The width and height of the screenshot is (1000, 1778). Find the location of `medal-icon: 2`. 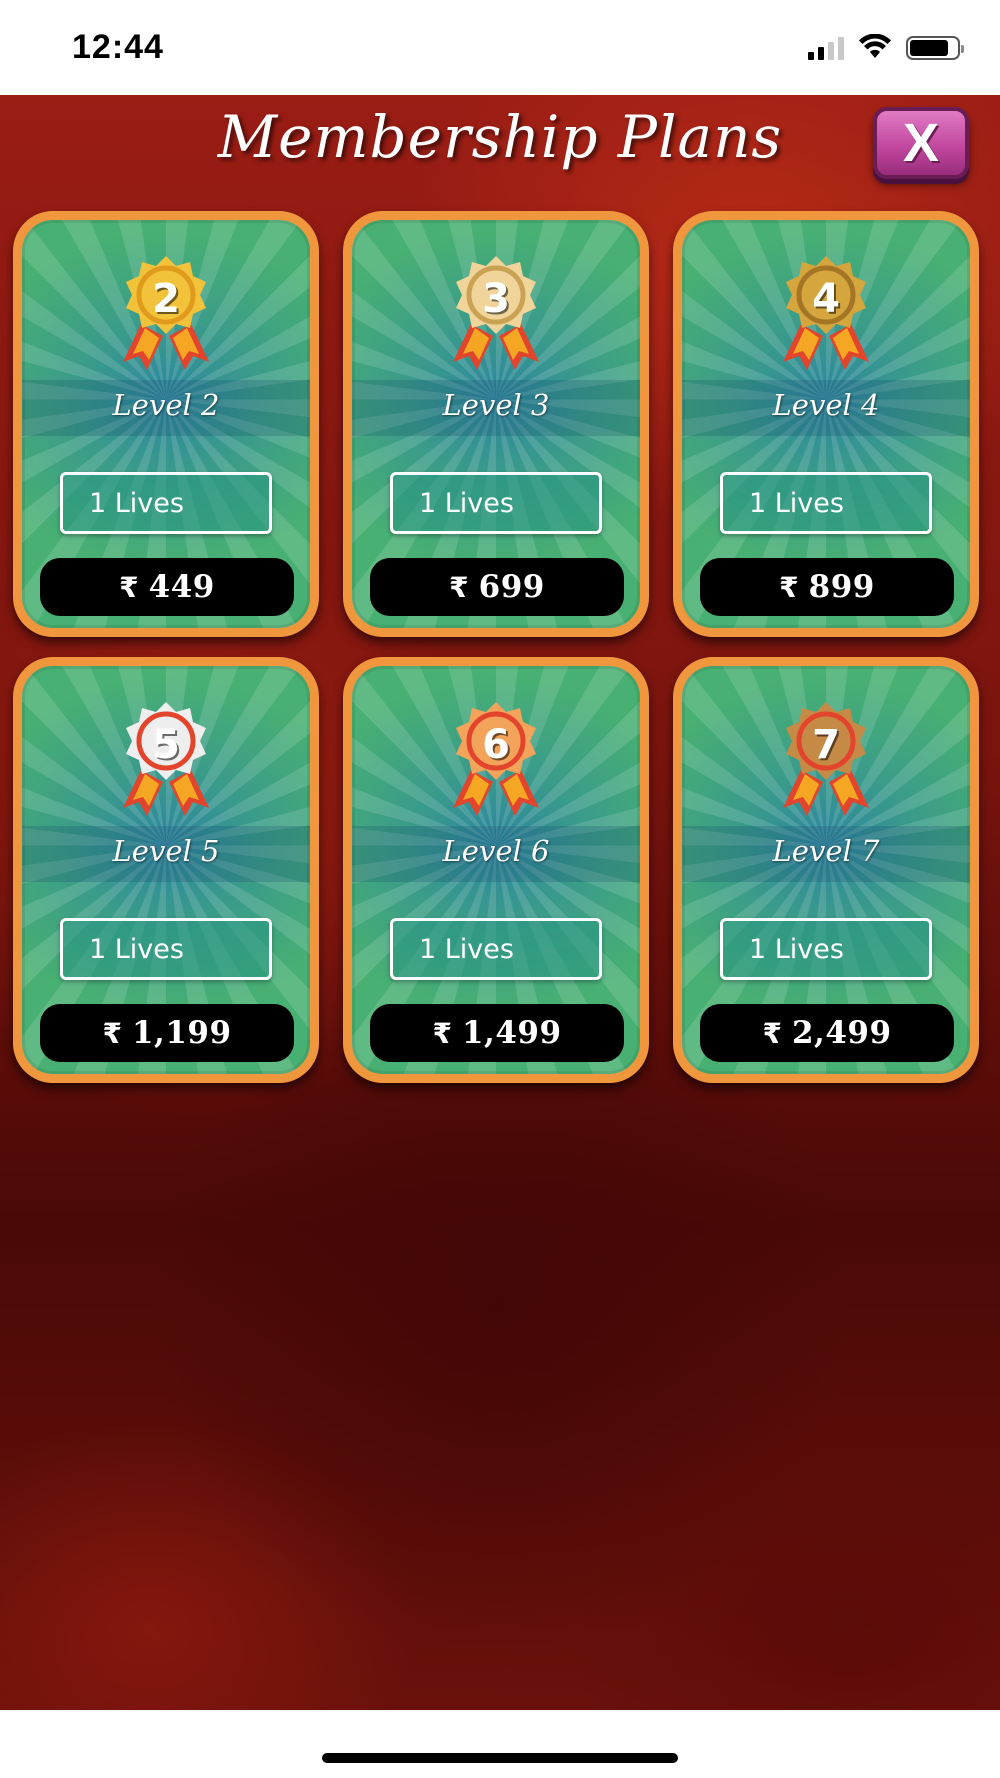

medal-icon: 2 is located at coordinates (166, 314).